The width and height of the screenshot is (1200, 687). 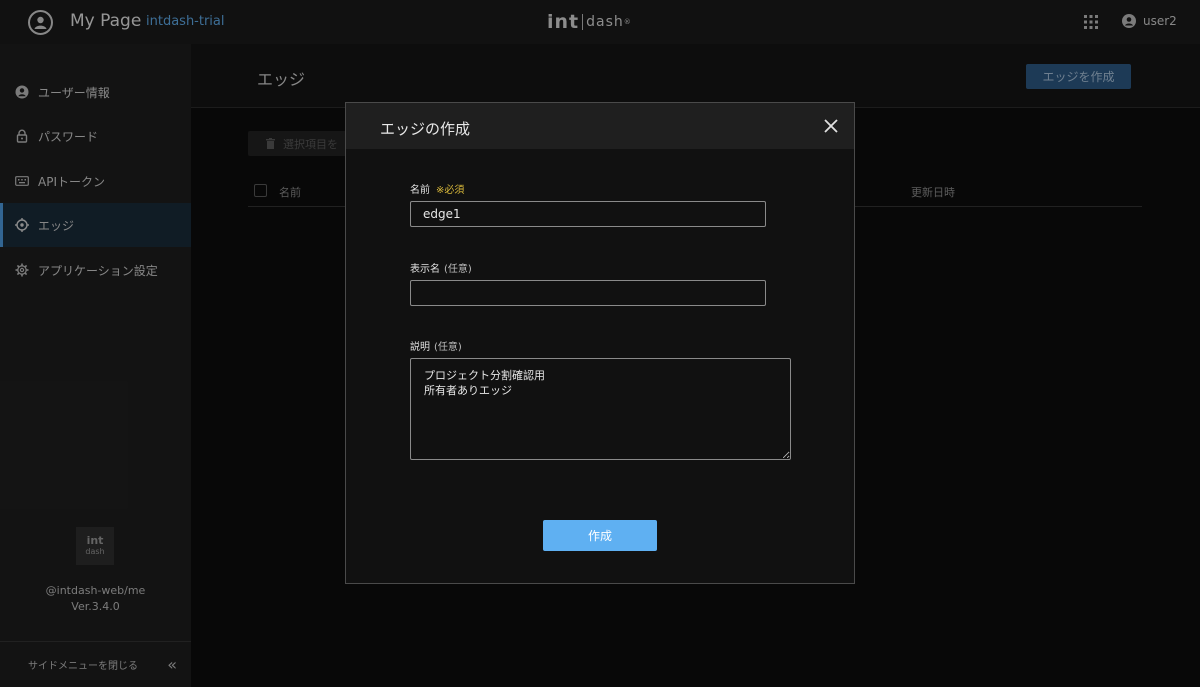 What do you see at coordinates (425, 129) in the screenshot?
I see `dialog-title: エッジの作成` at bounding box center [425, 129].